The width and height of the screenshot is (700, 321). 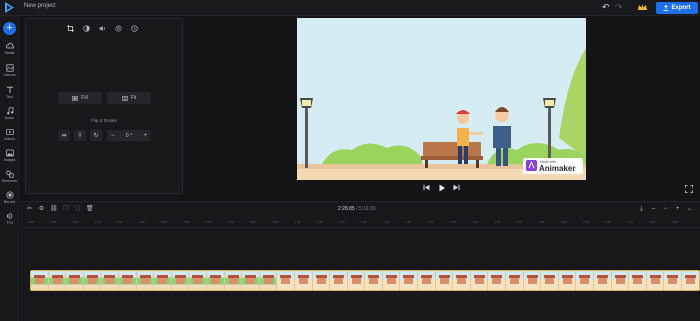 What do you see at coordinates (9, 7) in the screenshot?
I see `app-logo-icon` at bounding box center [9, 7].